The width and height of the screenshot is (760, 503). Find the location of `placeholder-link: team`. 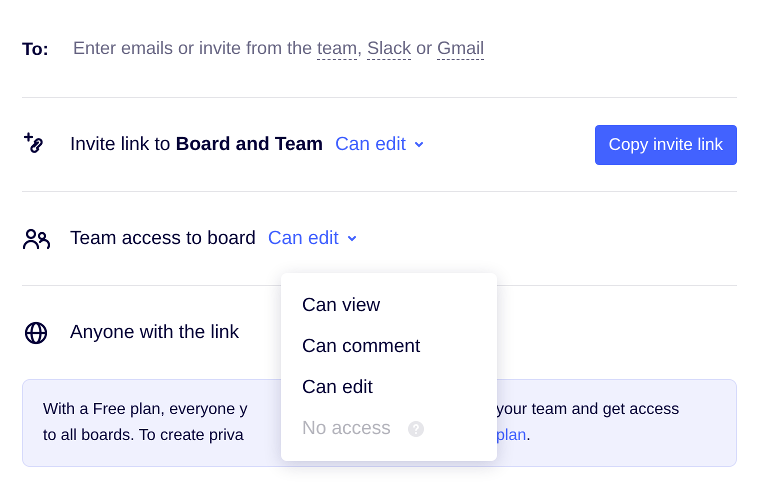

placeholder-link: team is located at coordinates (337, 49).